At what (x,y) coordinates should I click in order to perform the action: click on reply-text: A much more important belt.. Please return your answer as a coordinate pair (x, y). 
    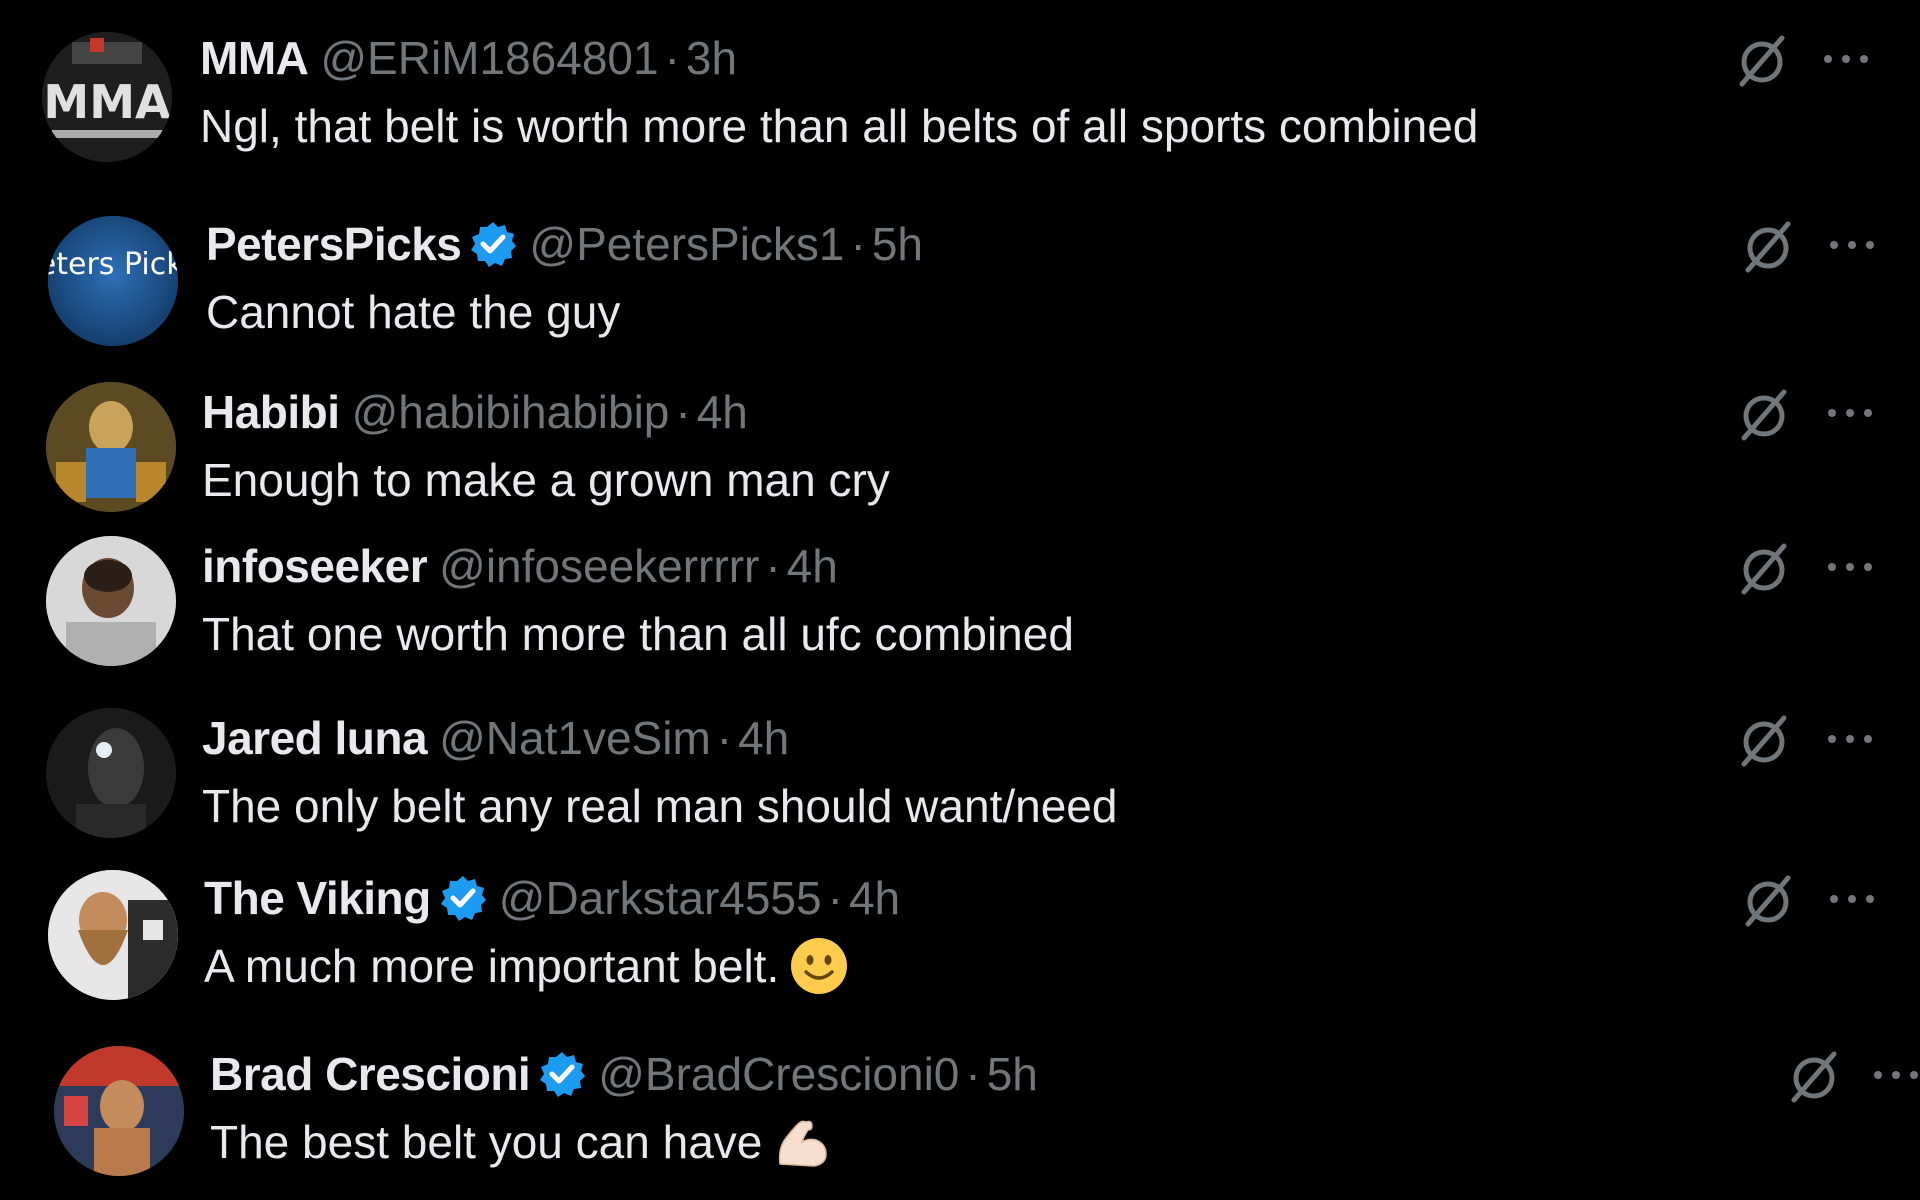
    Looking at the image, I should click on (526, 966).